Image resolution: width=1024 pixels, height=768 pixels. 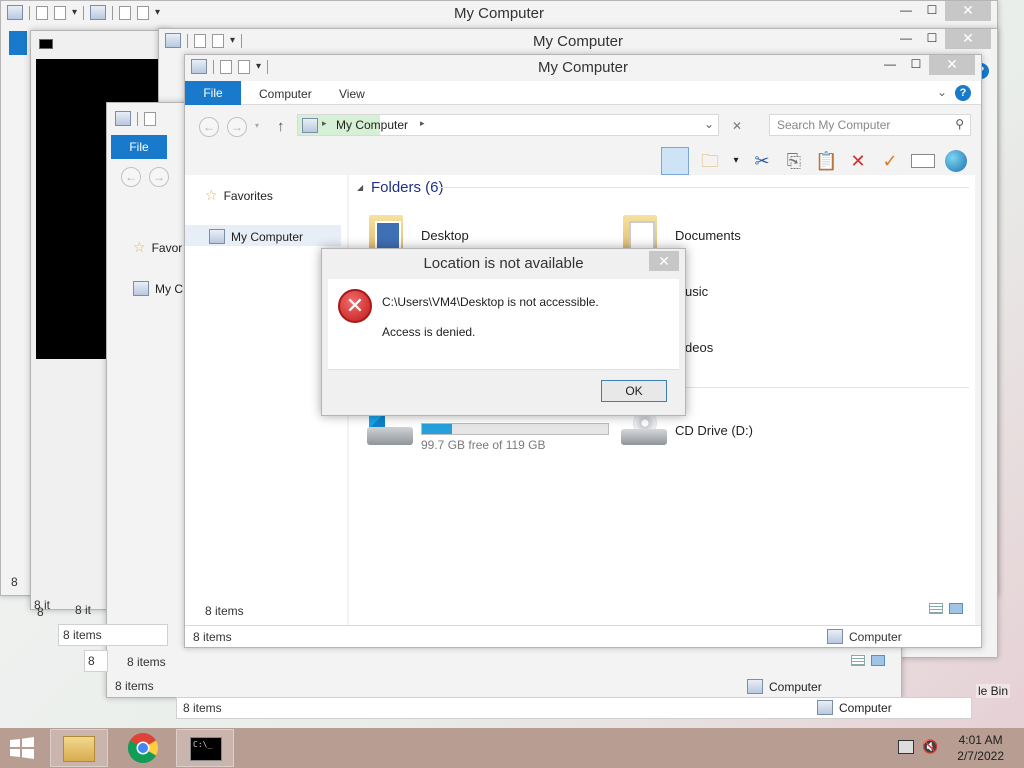 I want to click on nav-my-computer: My Computer, so click(x=256, y=236).